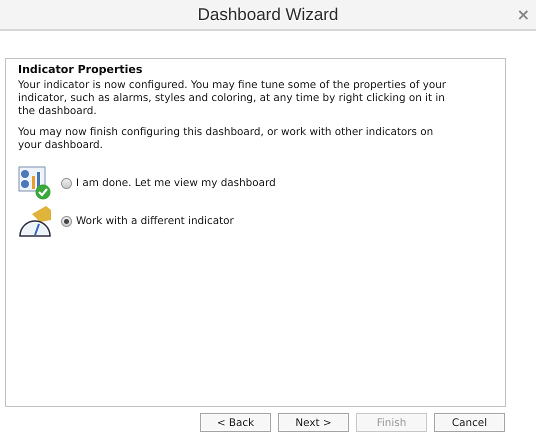 This screenshot has height=445, width=536. I want to click on window-title: Dashboard Wizard, so click(268, 14).